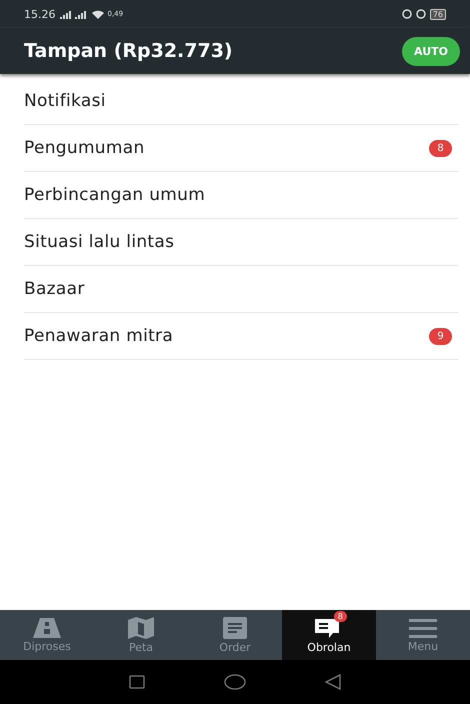 The height and width of the screenshot is (704, 470). What do you see at coordinates (423, 628) in the screenshot?
I see `menu-icon` at bounding box center [423, 628].